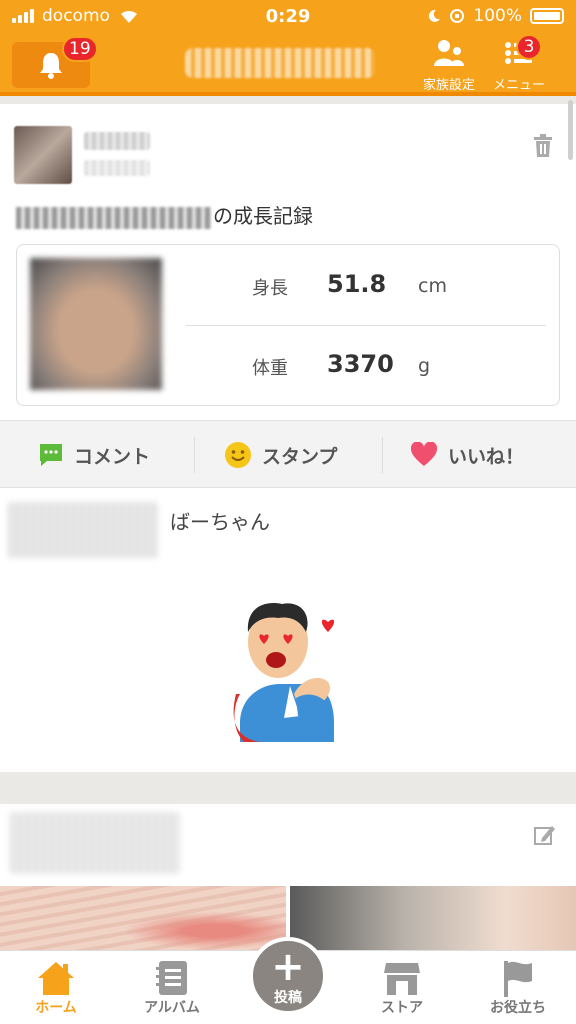 The height and width of the screenshot is (1024, 576). What do you see at coordinates (300, 456) in the screenshot?
I see `stamp-label: スタンプ` at bounding box center [300, 456].